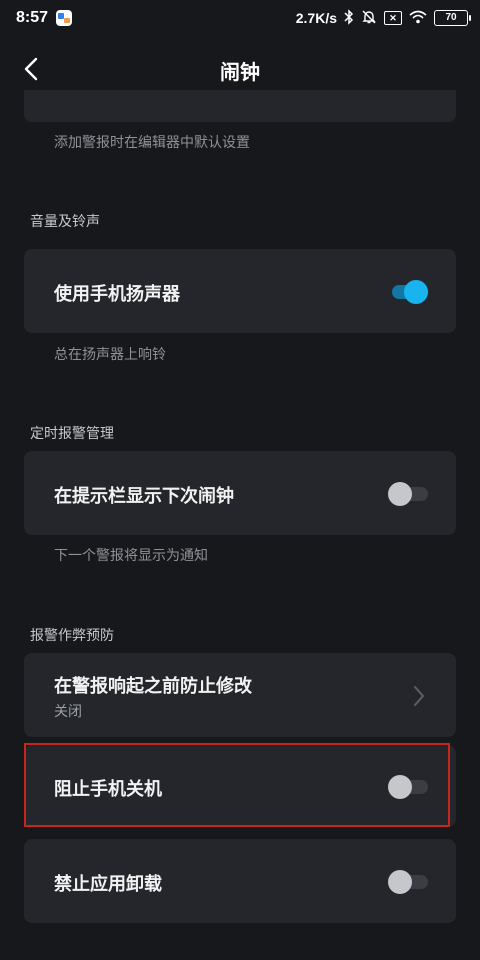  What do you see at coordinates (65, 222) in the screenshot?
I see `section-title-volume: 音量及铃声` at bounding box center [65, 222].